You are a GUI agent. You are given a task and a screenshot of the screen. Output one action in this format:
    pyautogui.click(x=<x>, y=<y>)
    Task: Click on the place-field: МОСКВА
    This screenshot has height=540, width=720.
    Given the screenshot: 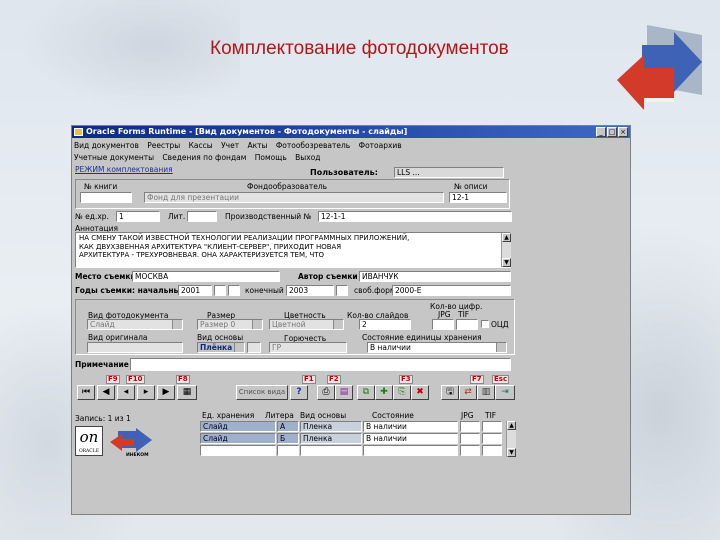 What is the action you would take?
    pyautogui.click(x=206, y=276)
    